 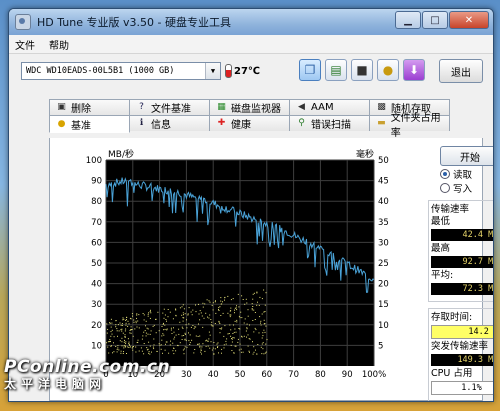 What do you see at coordinates (249, 107) in the screenshot?
I see `tab-disk-monitor: ▦ 磁盘监视器` at bounding box center [249, 107].